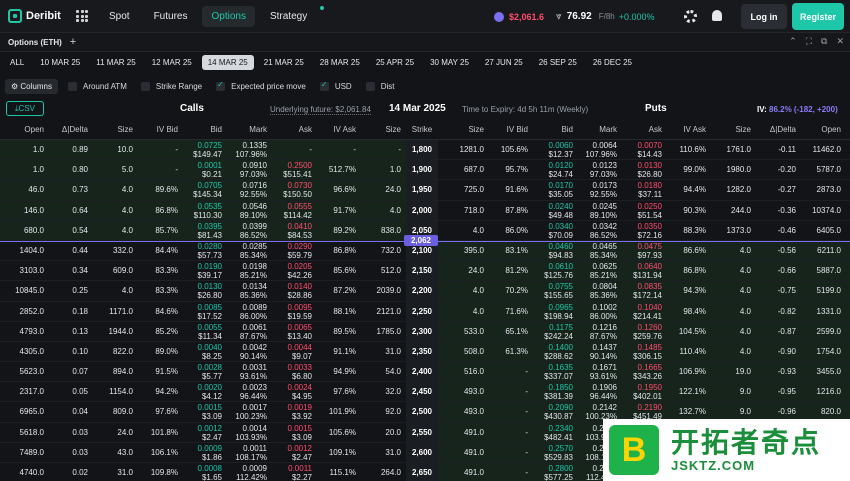  What do you see at coordinates (82, 16) in the screenshot?
I see `apps-grid-icon` at bounding box center [82, 16].